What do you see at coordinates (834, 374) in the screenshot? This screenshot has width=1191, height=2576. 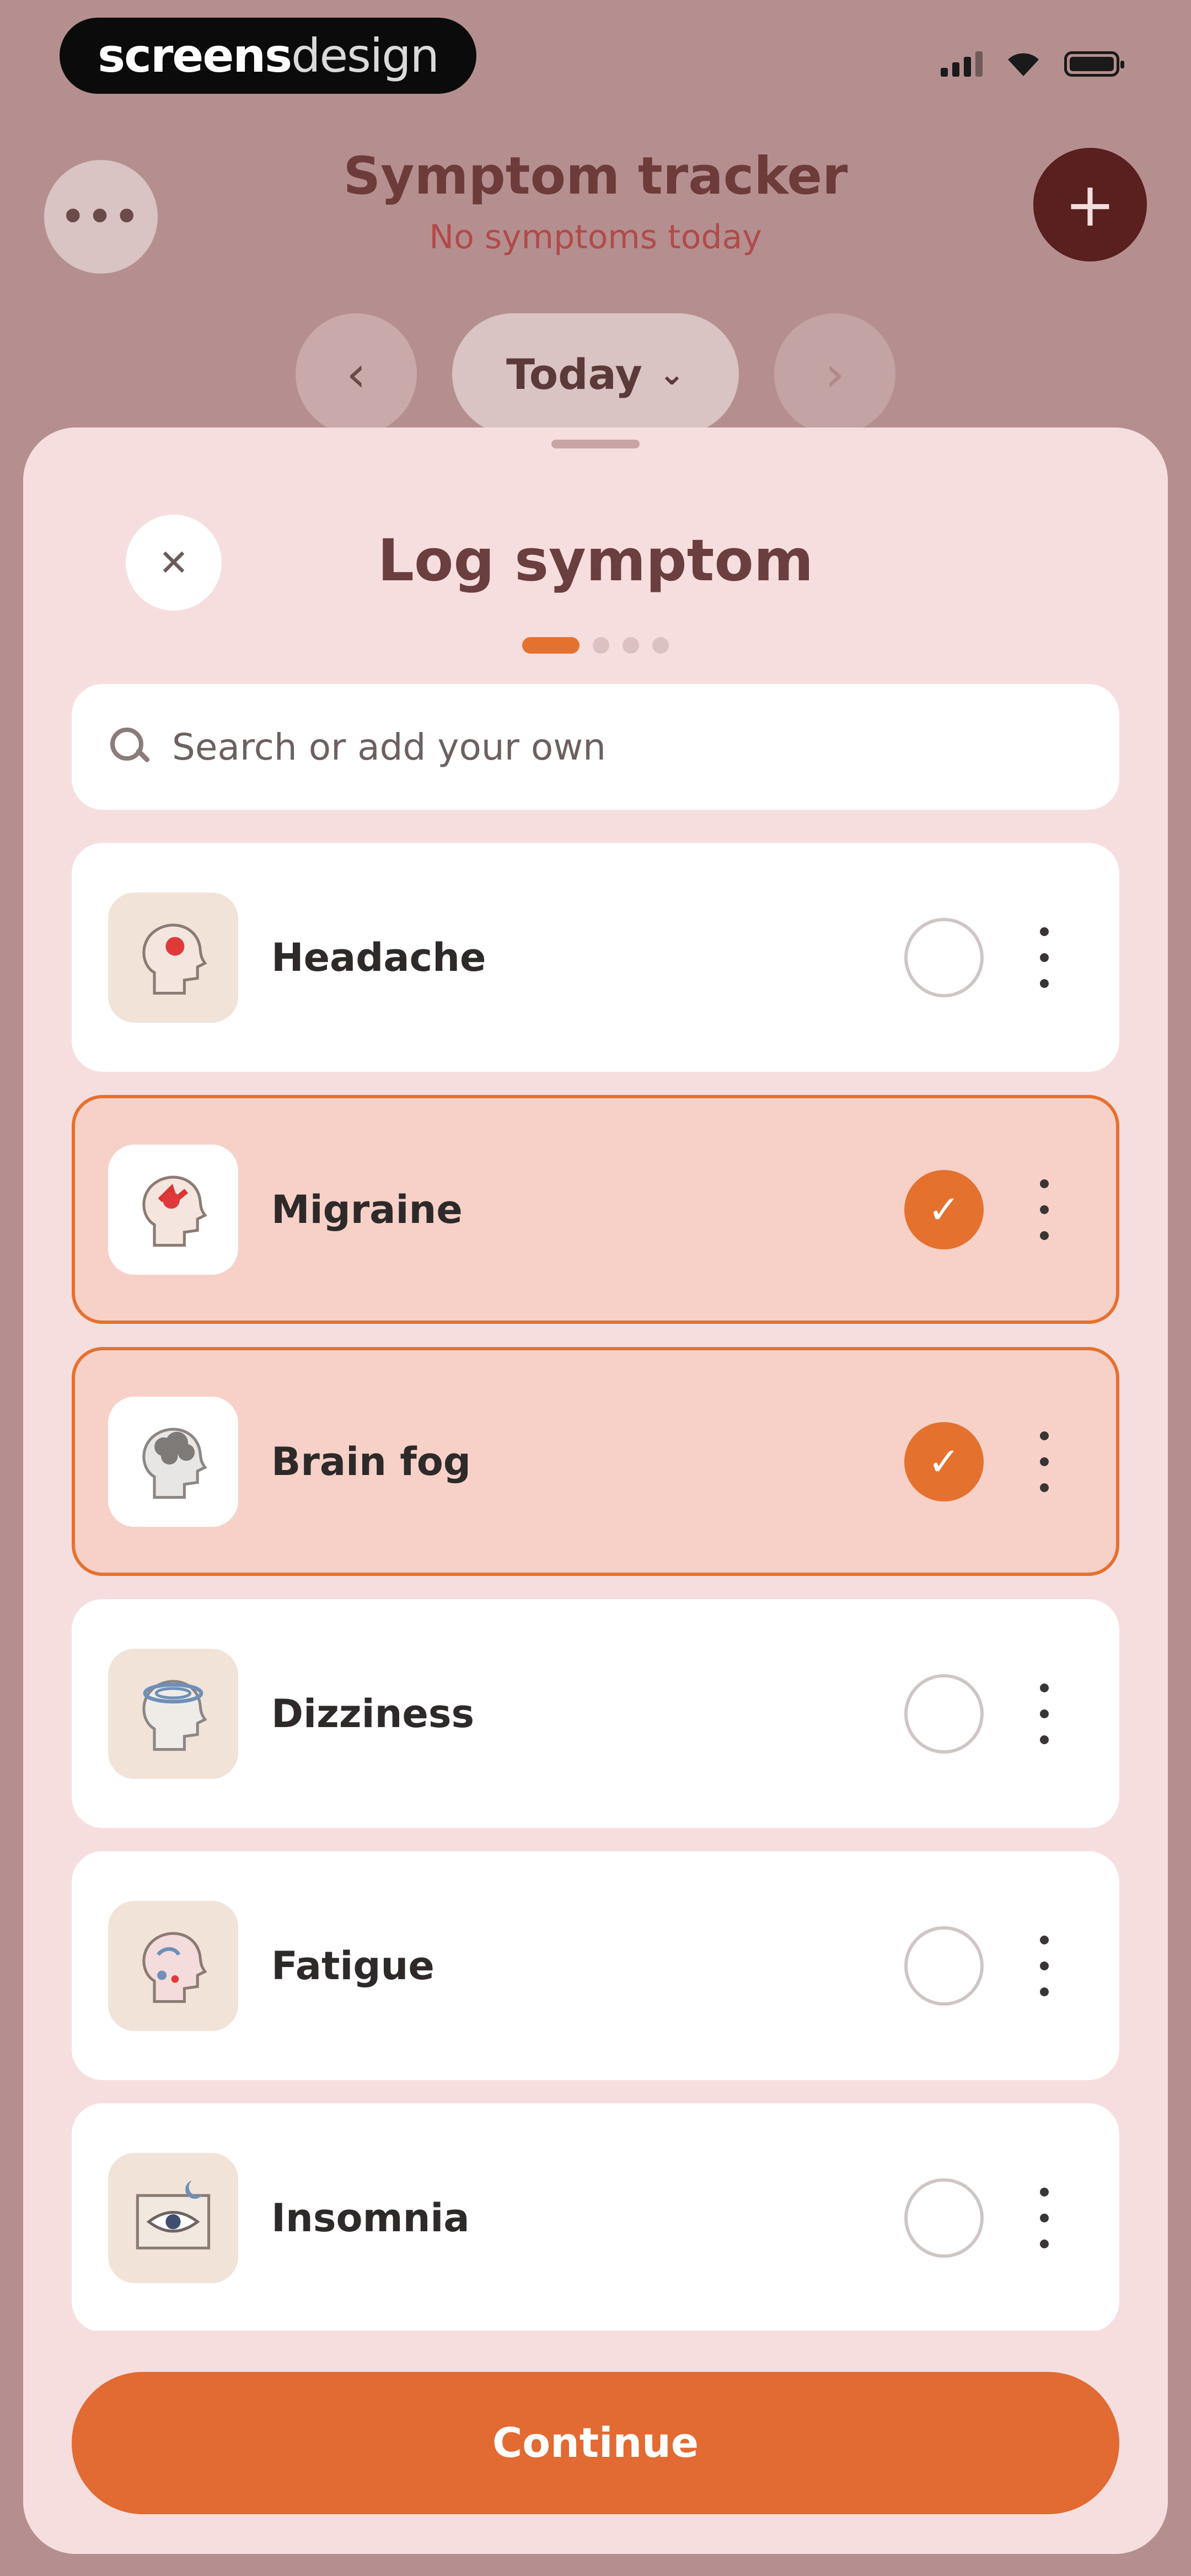 I see `next-day-button: ›` at bounding box center [834, 374].